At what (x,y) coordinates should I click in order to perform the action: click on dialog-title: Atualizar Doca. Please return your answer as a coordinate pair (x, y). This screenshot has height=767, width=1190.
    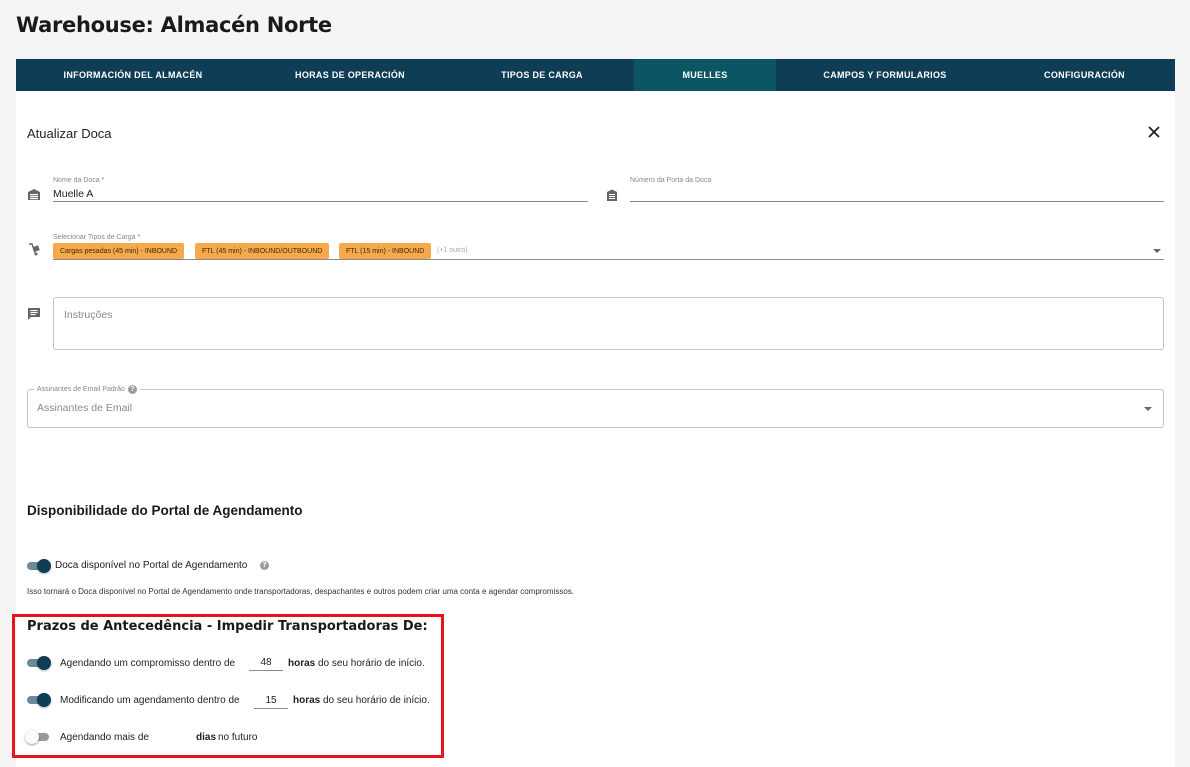
    Looking at the image, I should click on (69, 133).